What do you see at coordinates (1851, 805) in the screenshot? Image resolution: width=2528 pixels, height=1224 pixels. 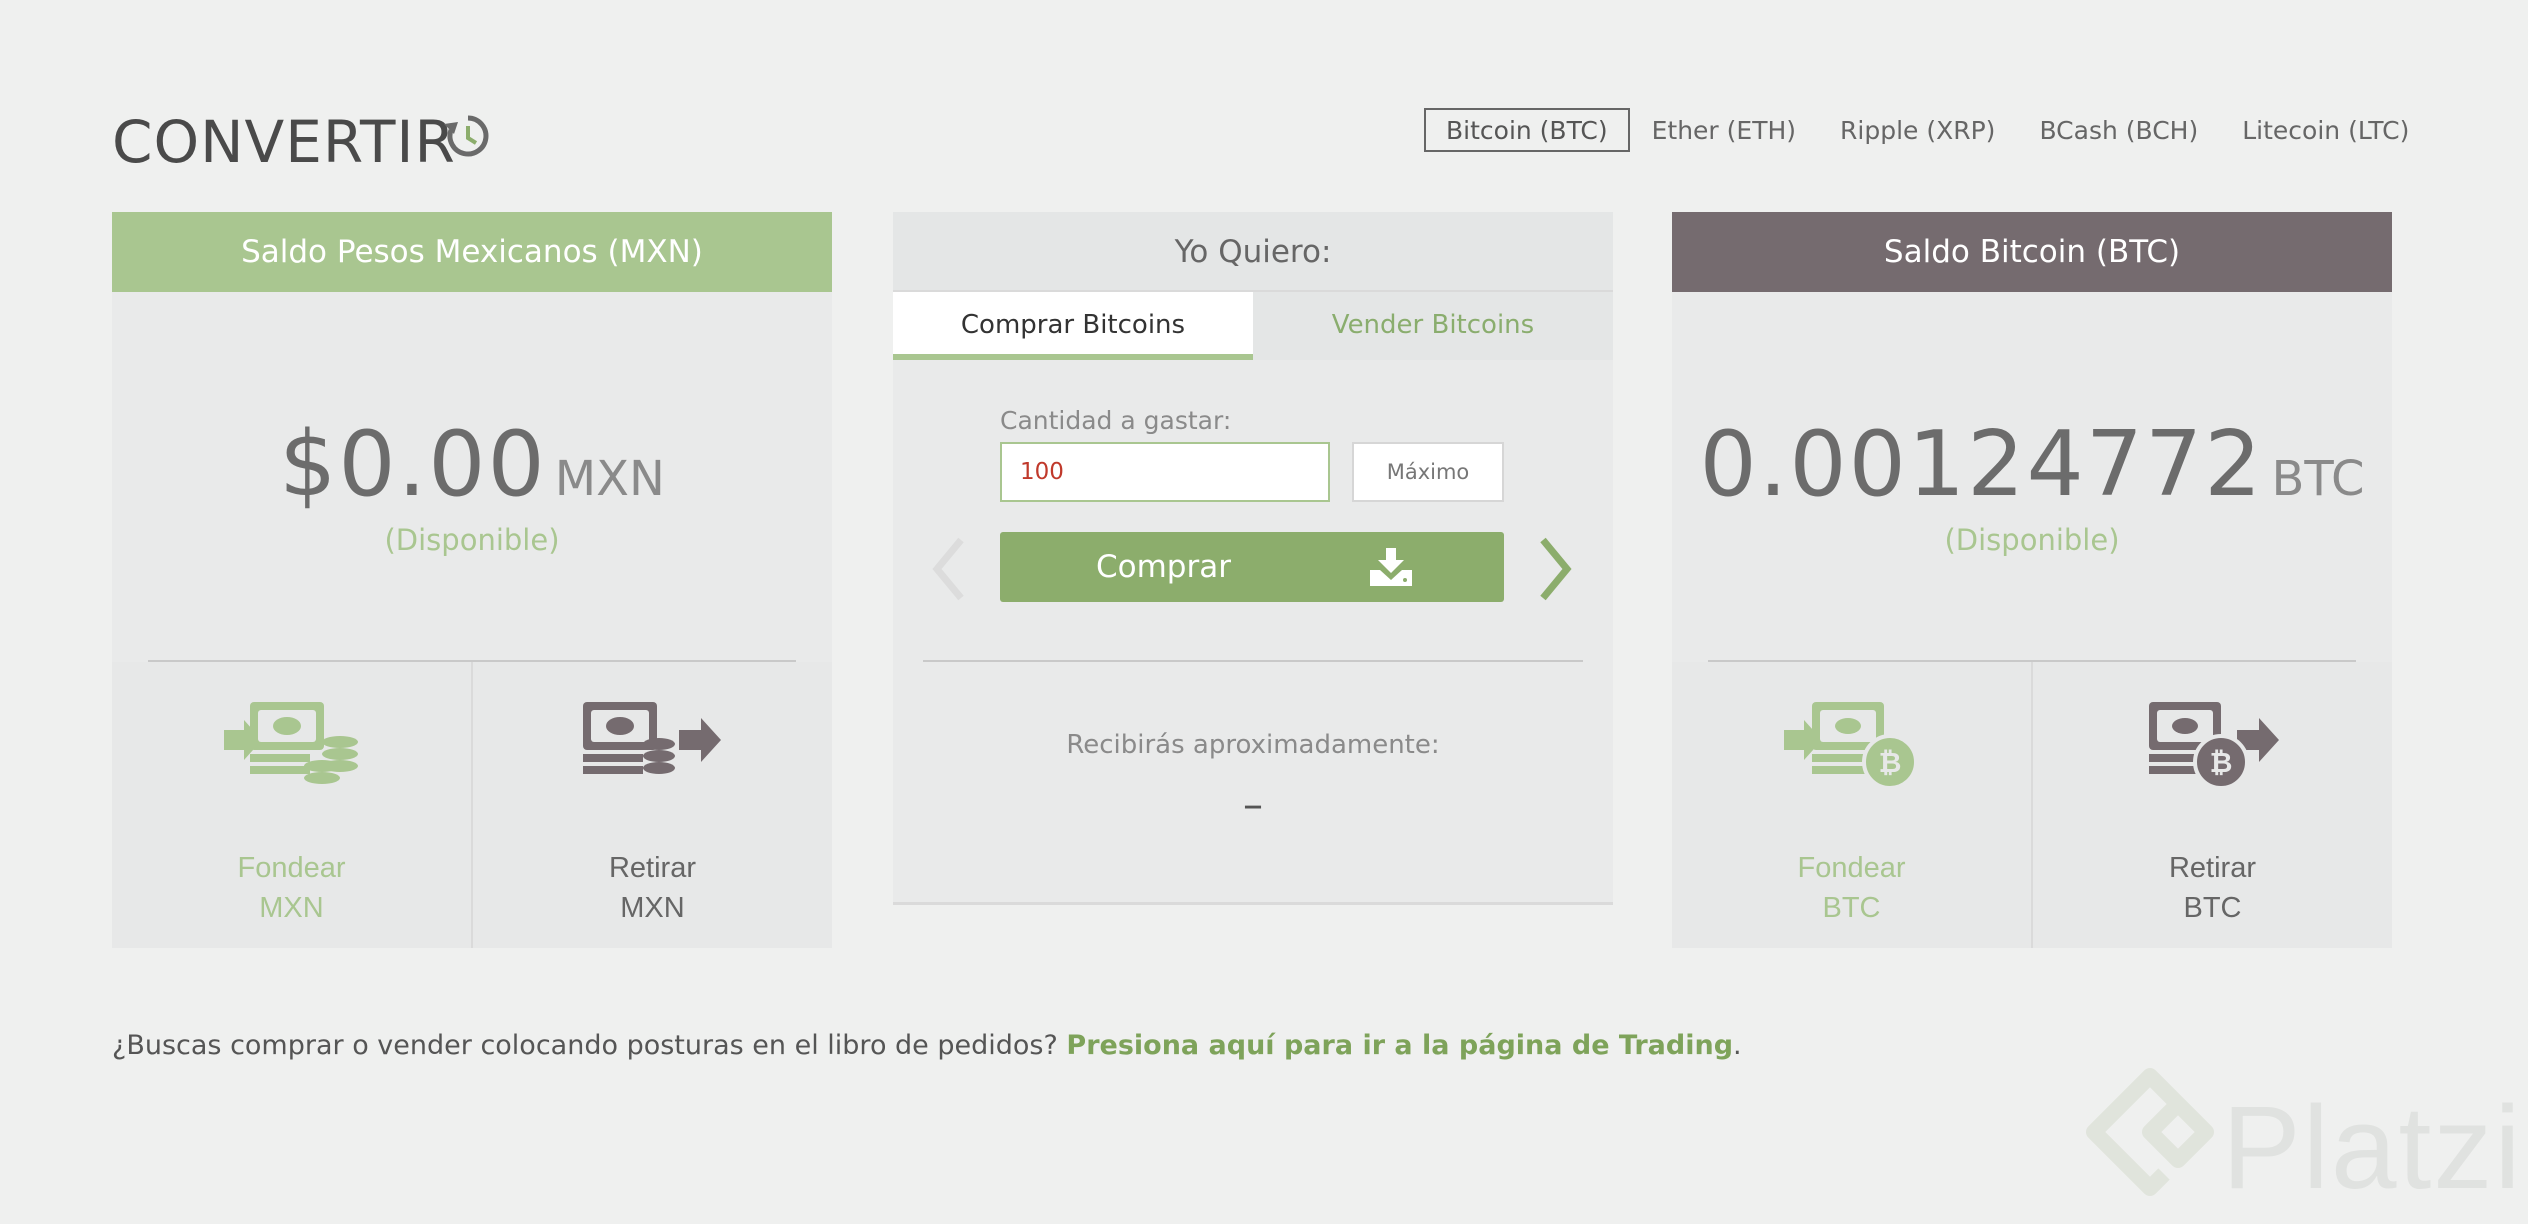 I see `fund-btc-button: ₿ Fondear BTC` at bounding box center [1851, 805].